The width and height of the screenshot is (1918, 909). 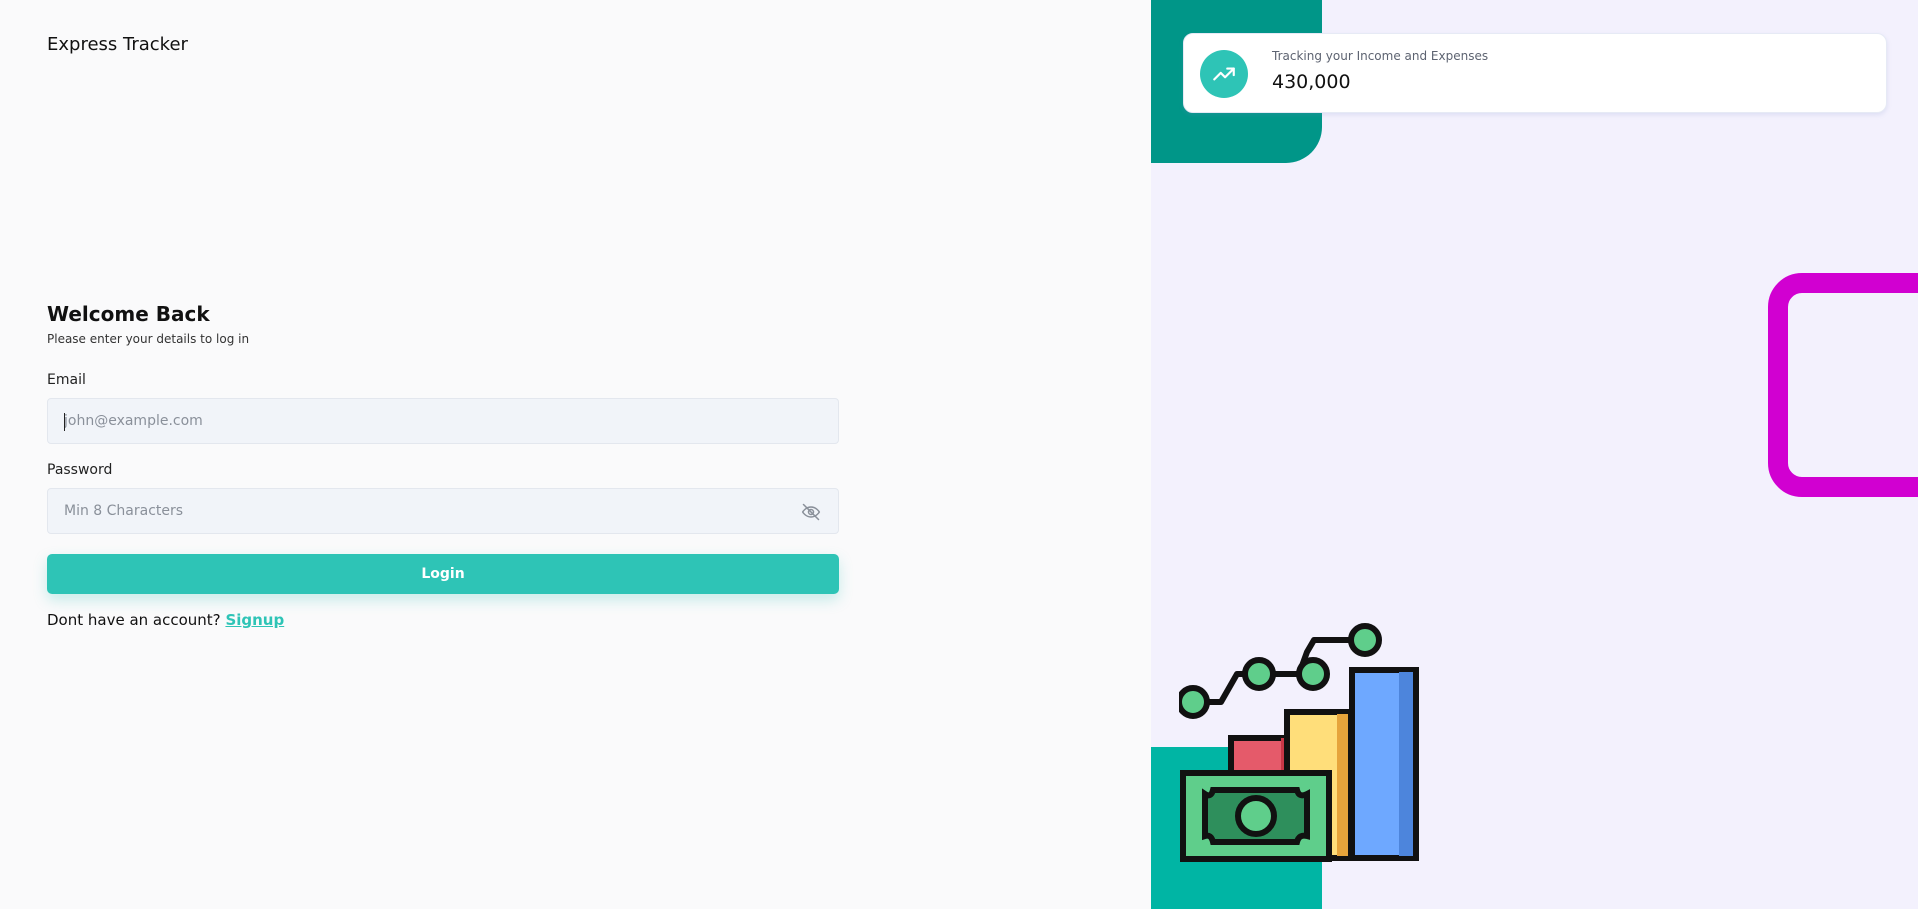 What do you see at coordinates (1311, 82) in the screenshot?
I see `stats-value: 430,000` at bounding box center [1311, 82].